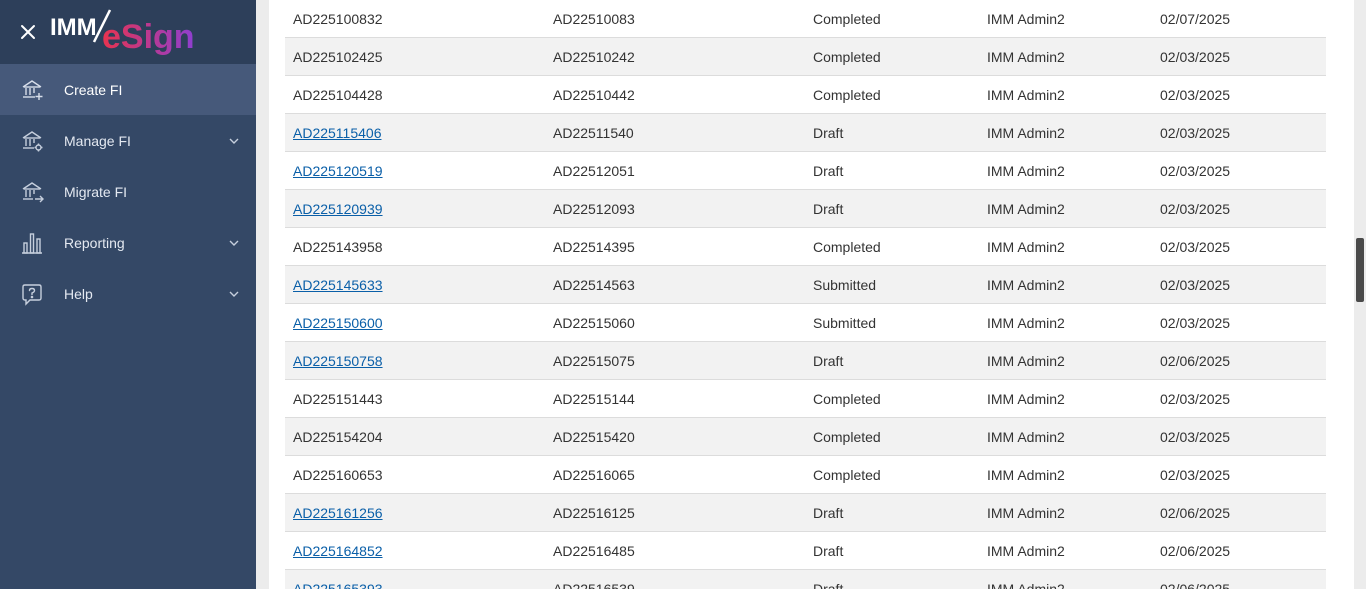 This screenshot has width=1366, height=589. Describe the element at coordinates (675, 398) in the screenshot. I see `ref-cell: AD22515144` at that location.